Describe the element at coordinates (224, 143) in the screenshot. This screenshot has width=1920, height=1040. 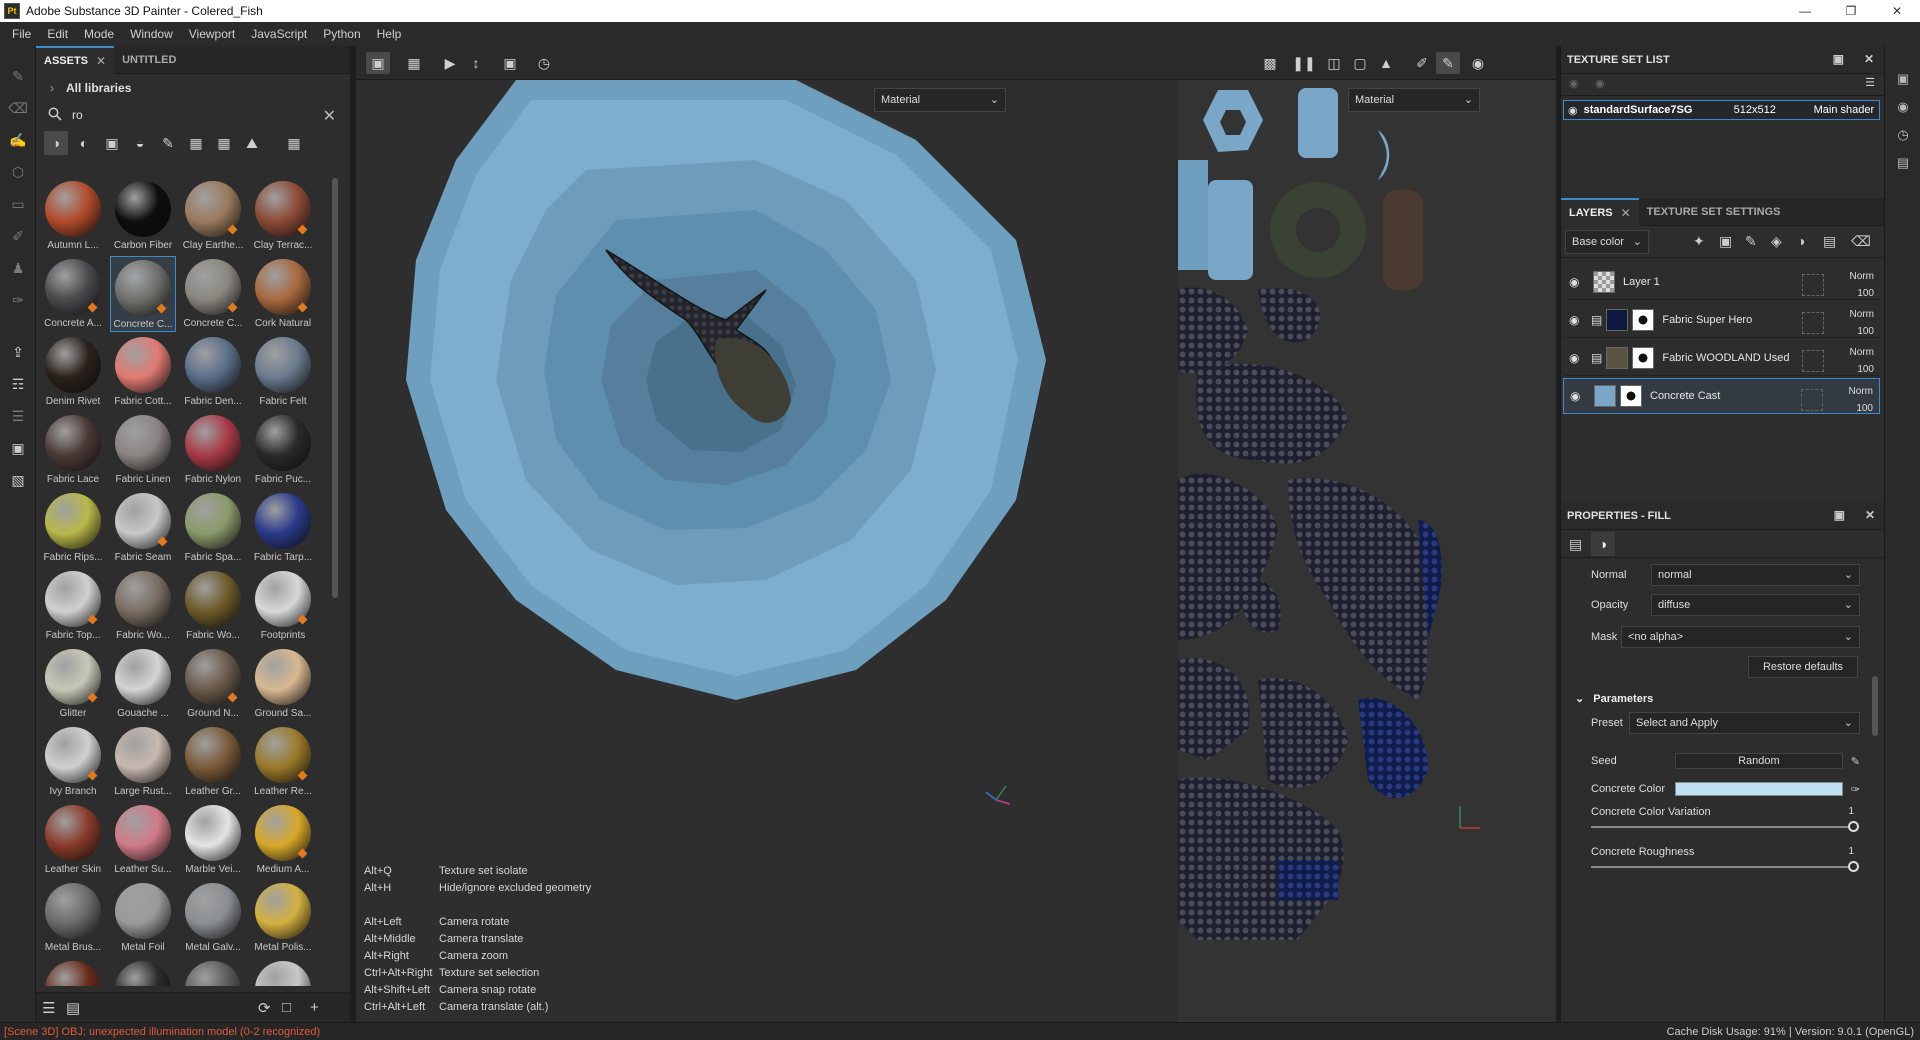
I see `textures-filter-icon: ▦` at that location.